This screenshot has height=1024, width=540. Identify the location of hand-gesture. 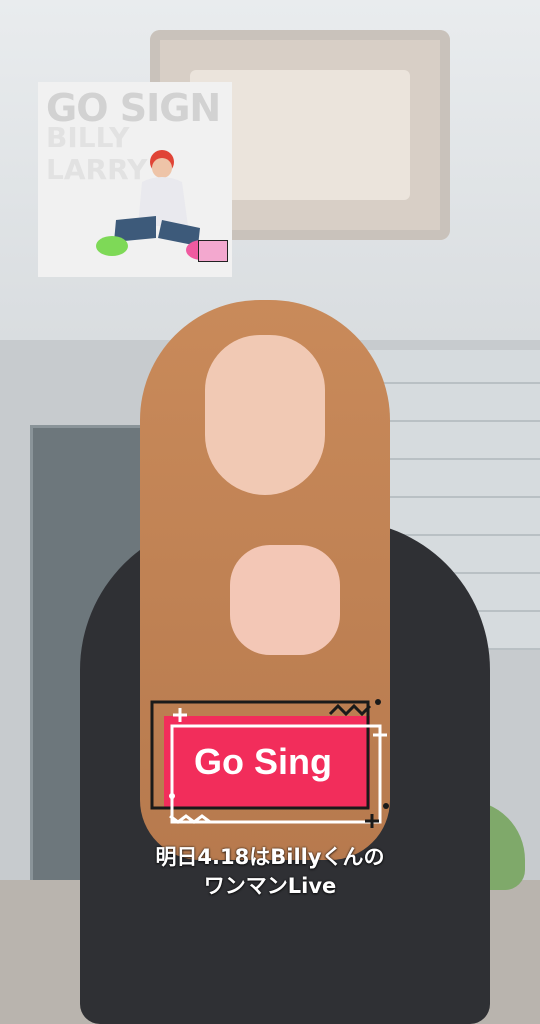
(285, 600).